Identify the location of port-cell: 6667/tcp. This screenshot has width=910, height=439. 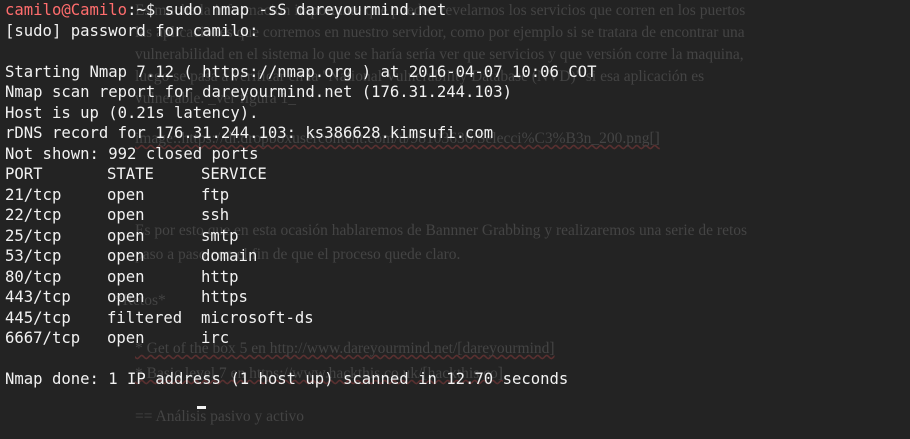
(43, 338).